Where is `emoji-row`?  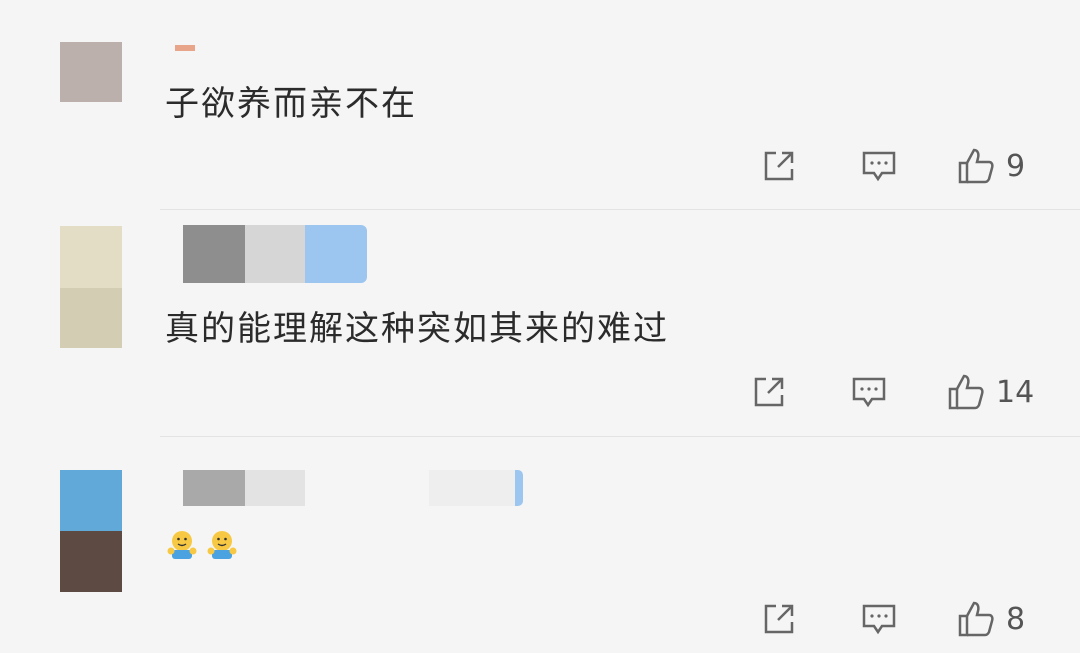
emoji-row is located at coordinates (202, 545).